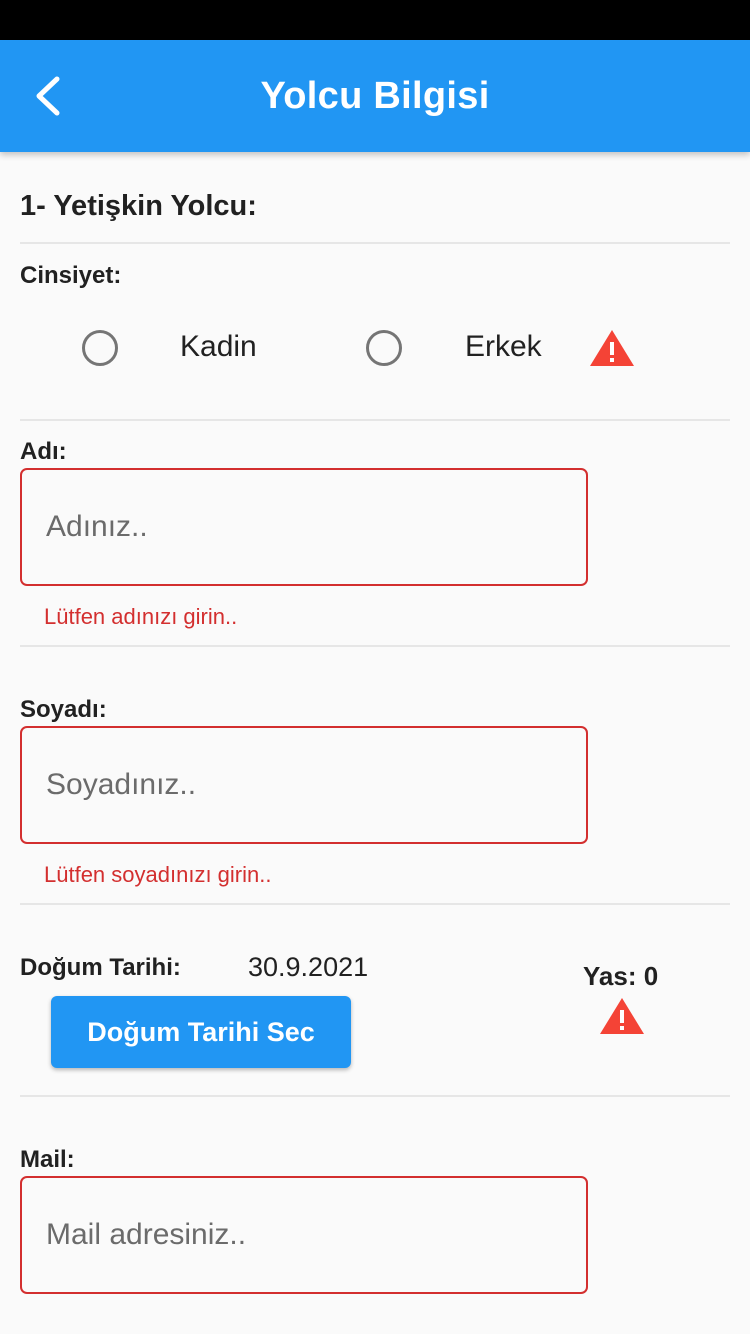 The image size is (750, 1334). I want to click on back-button, so click(48, 96).